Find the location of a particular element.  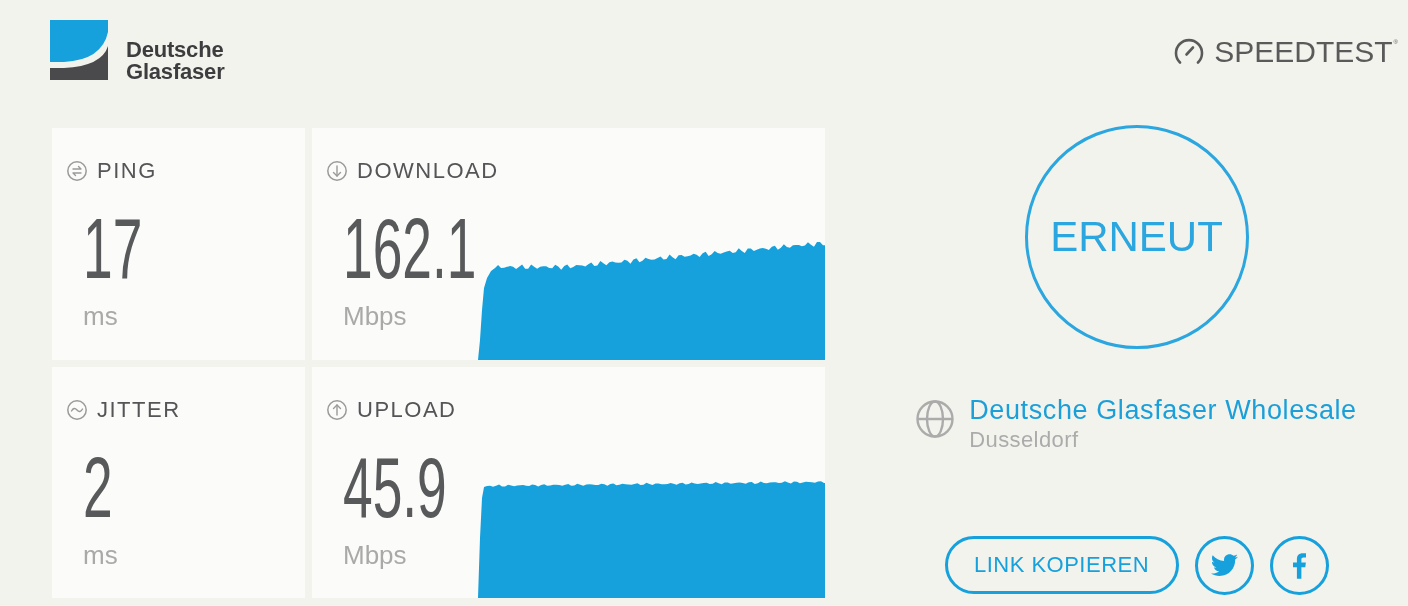

speedtest-logo-text: SPEEDTEST$^{®}$ is located at coordinates (1306, 52).